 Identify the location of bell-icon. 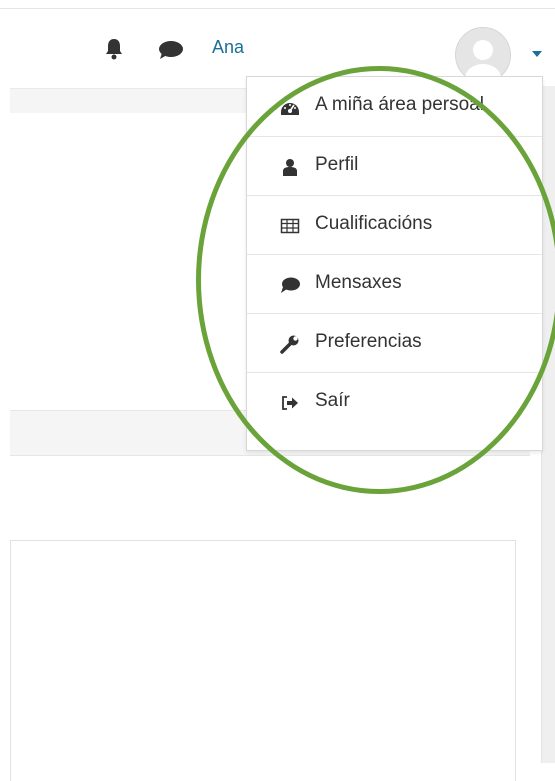
(114, 49).